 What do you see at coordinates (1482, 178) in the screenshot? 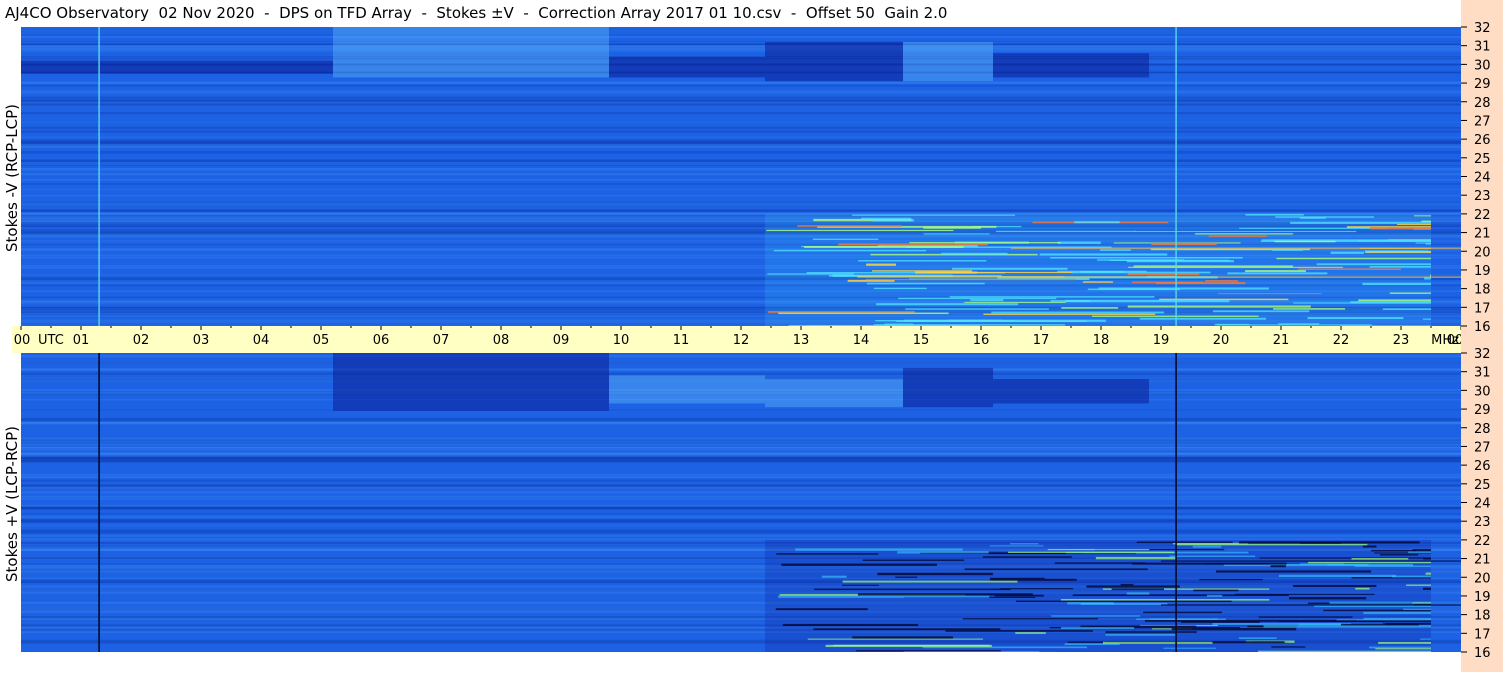
I see `freq-tick-label: 24` at bounding box center [1482, 178].